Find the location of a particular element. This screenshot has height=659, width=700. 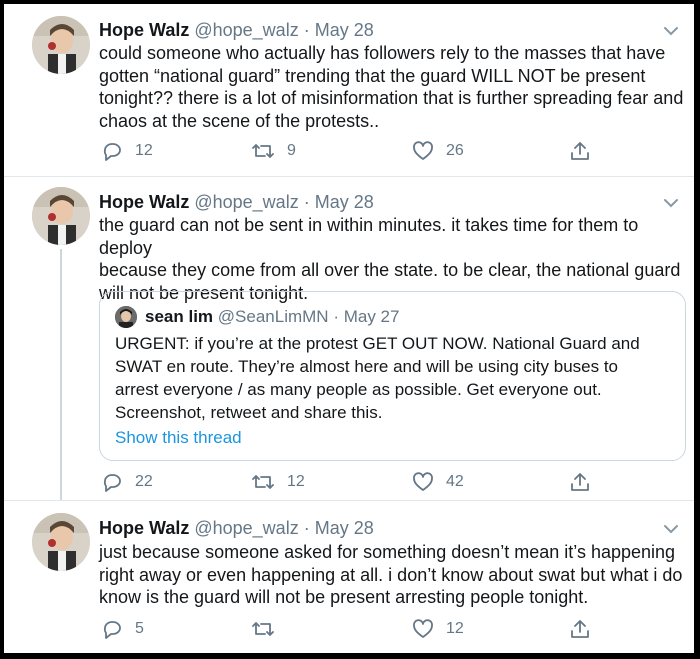

like-button: 26 is located at coordinates (438, 151).